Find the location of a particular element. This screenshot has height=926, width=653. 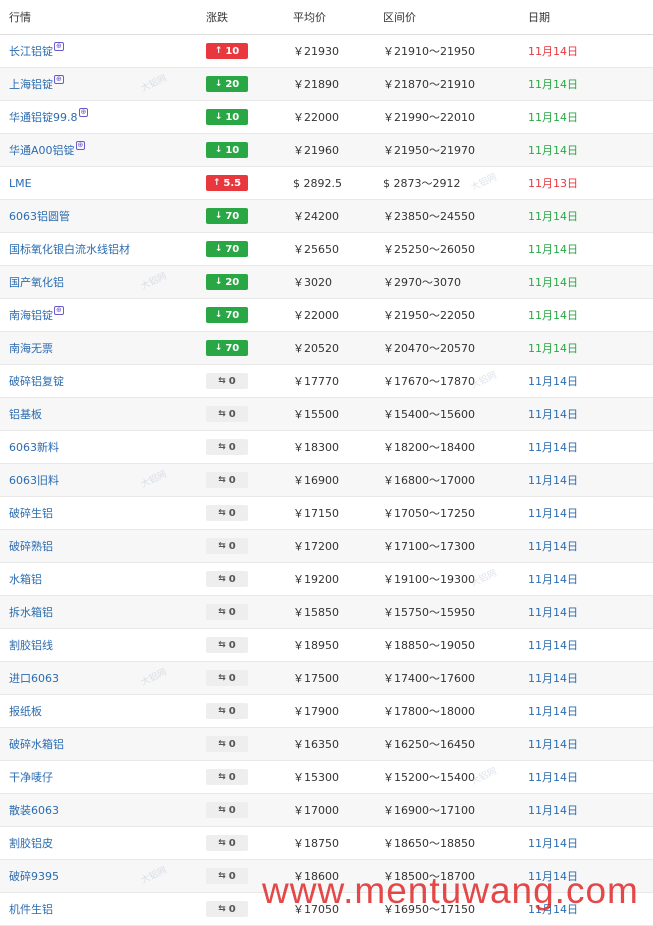

price-range: ￥16250～16450 is located at coordinates (429, 744).